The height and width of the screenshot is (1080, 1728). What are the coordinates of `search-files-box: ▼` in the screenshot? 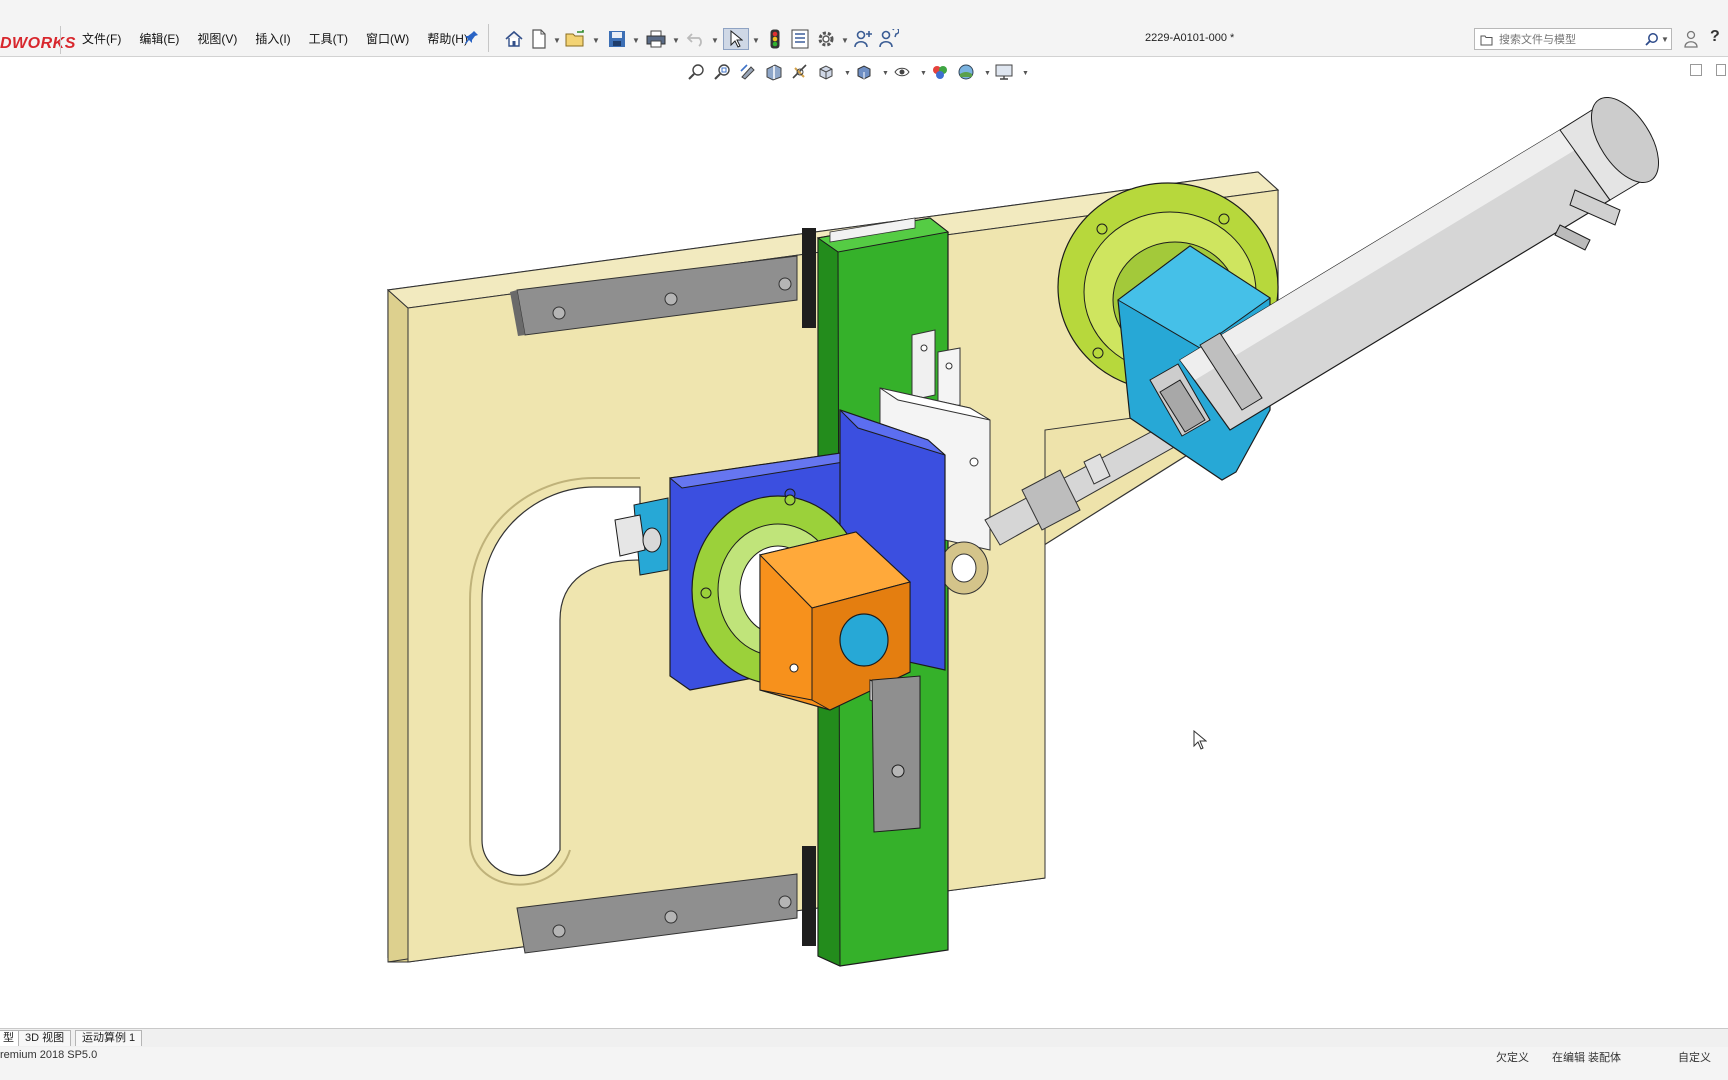 It's located at (1573, 39).